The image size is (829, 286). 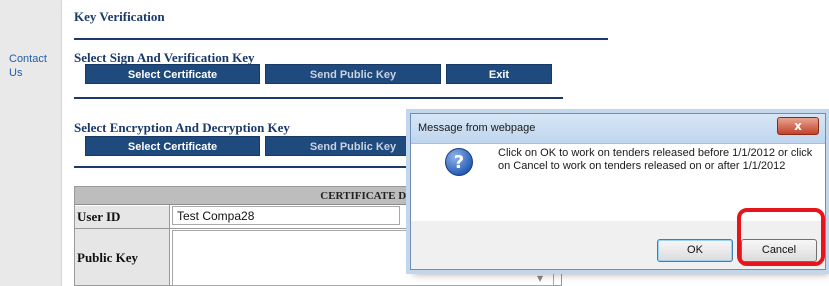 What do you see at coordinates (459, 162) in the screenshot?
I see `question-icon: ?` at bounding box center [459, 162].